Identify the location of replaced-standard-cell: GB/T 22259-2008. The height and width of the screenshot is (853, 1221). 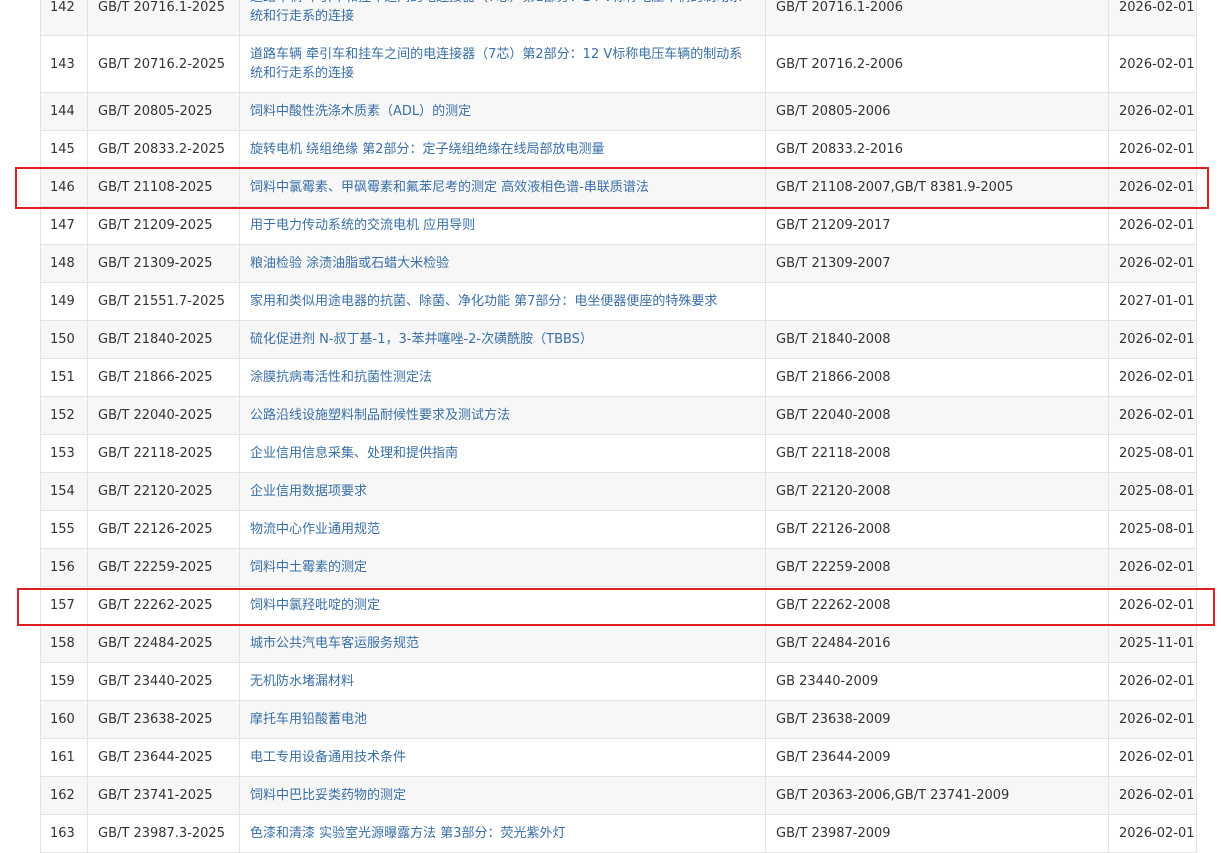
(937, 567).